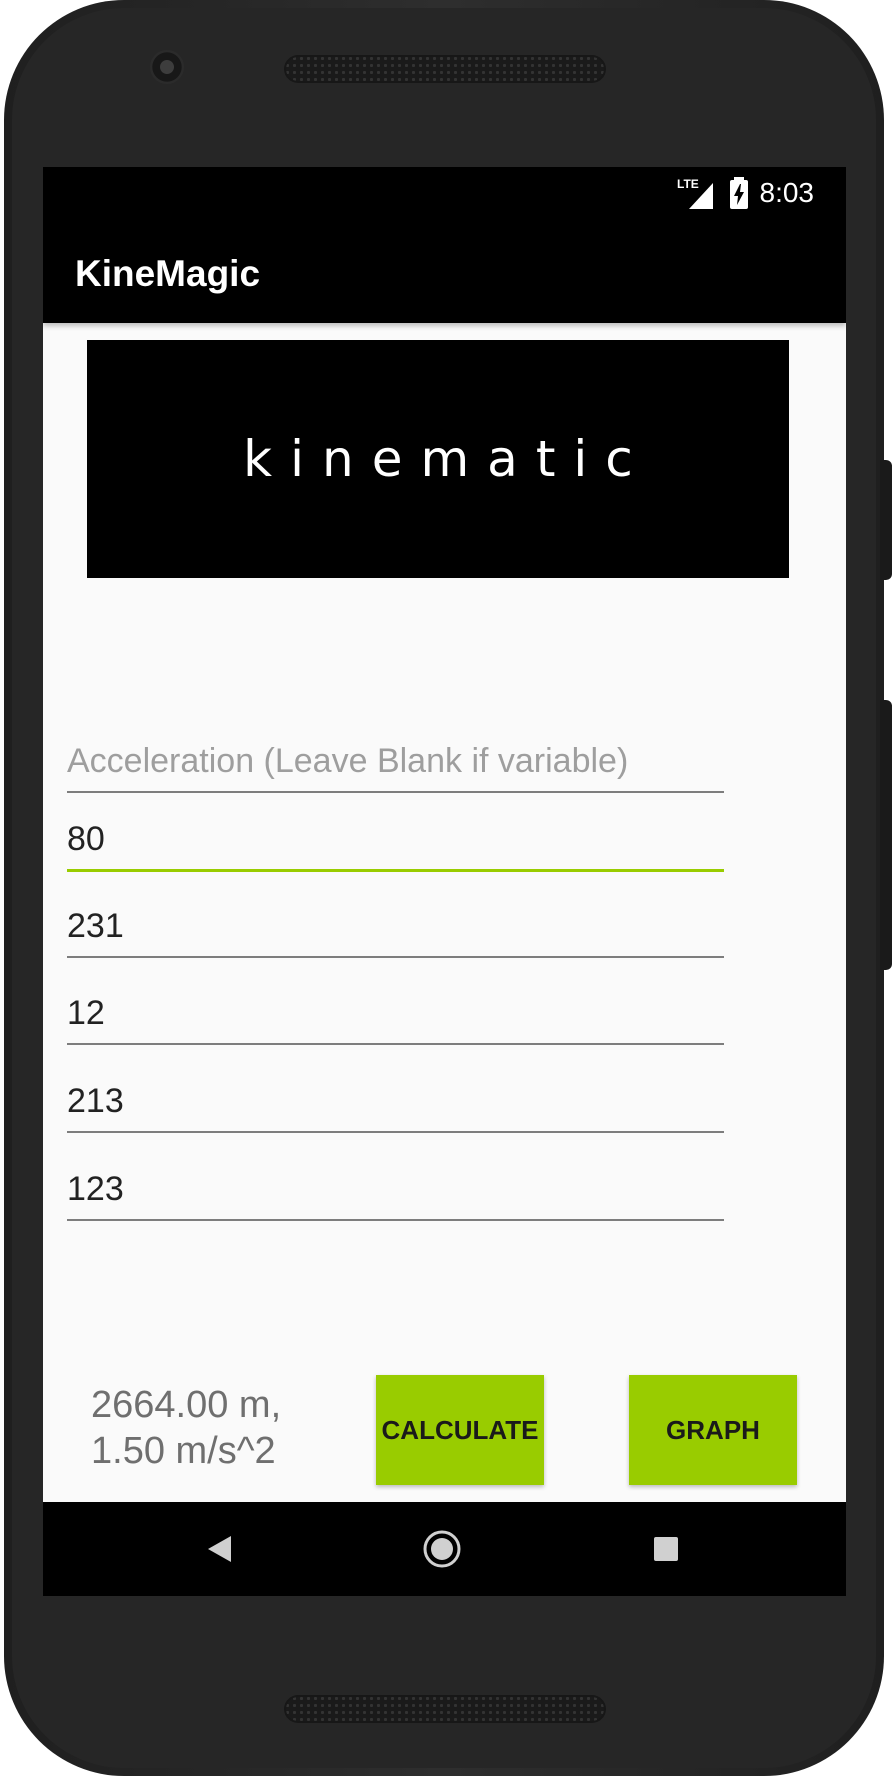 Image resolution: width=896 pixels, height=1776 pixels. What do you see at coordinates (886, 835) in the screenshot?
I see `volume-button` at bounding box center [886, 835].